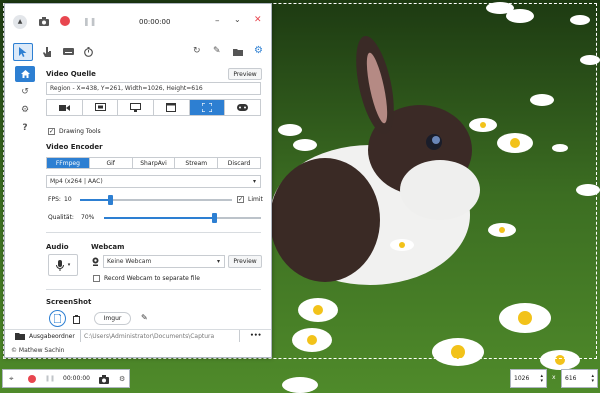 The width and height of the screenshot is (600, 393). I want to click on fps-value: 10, so click(68, 199).